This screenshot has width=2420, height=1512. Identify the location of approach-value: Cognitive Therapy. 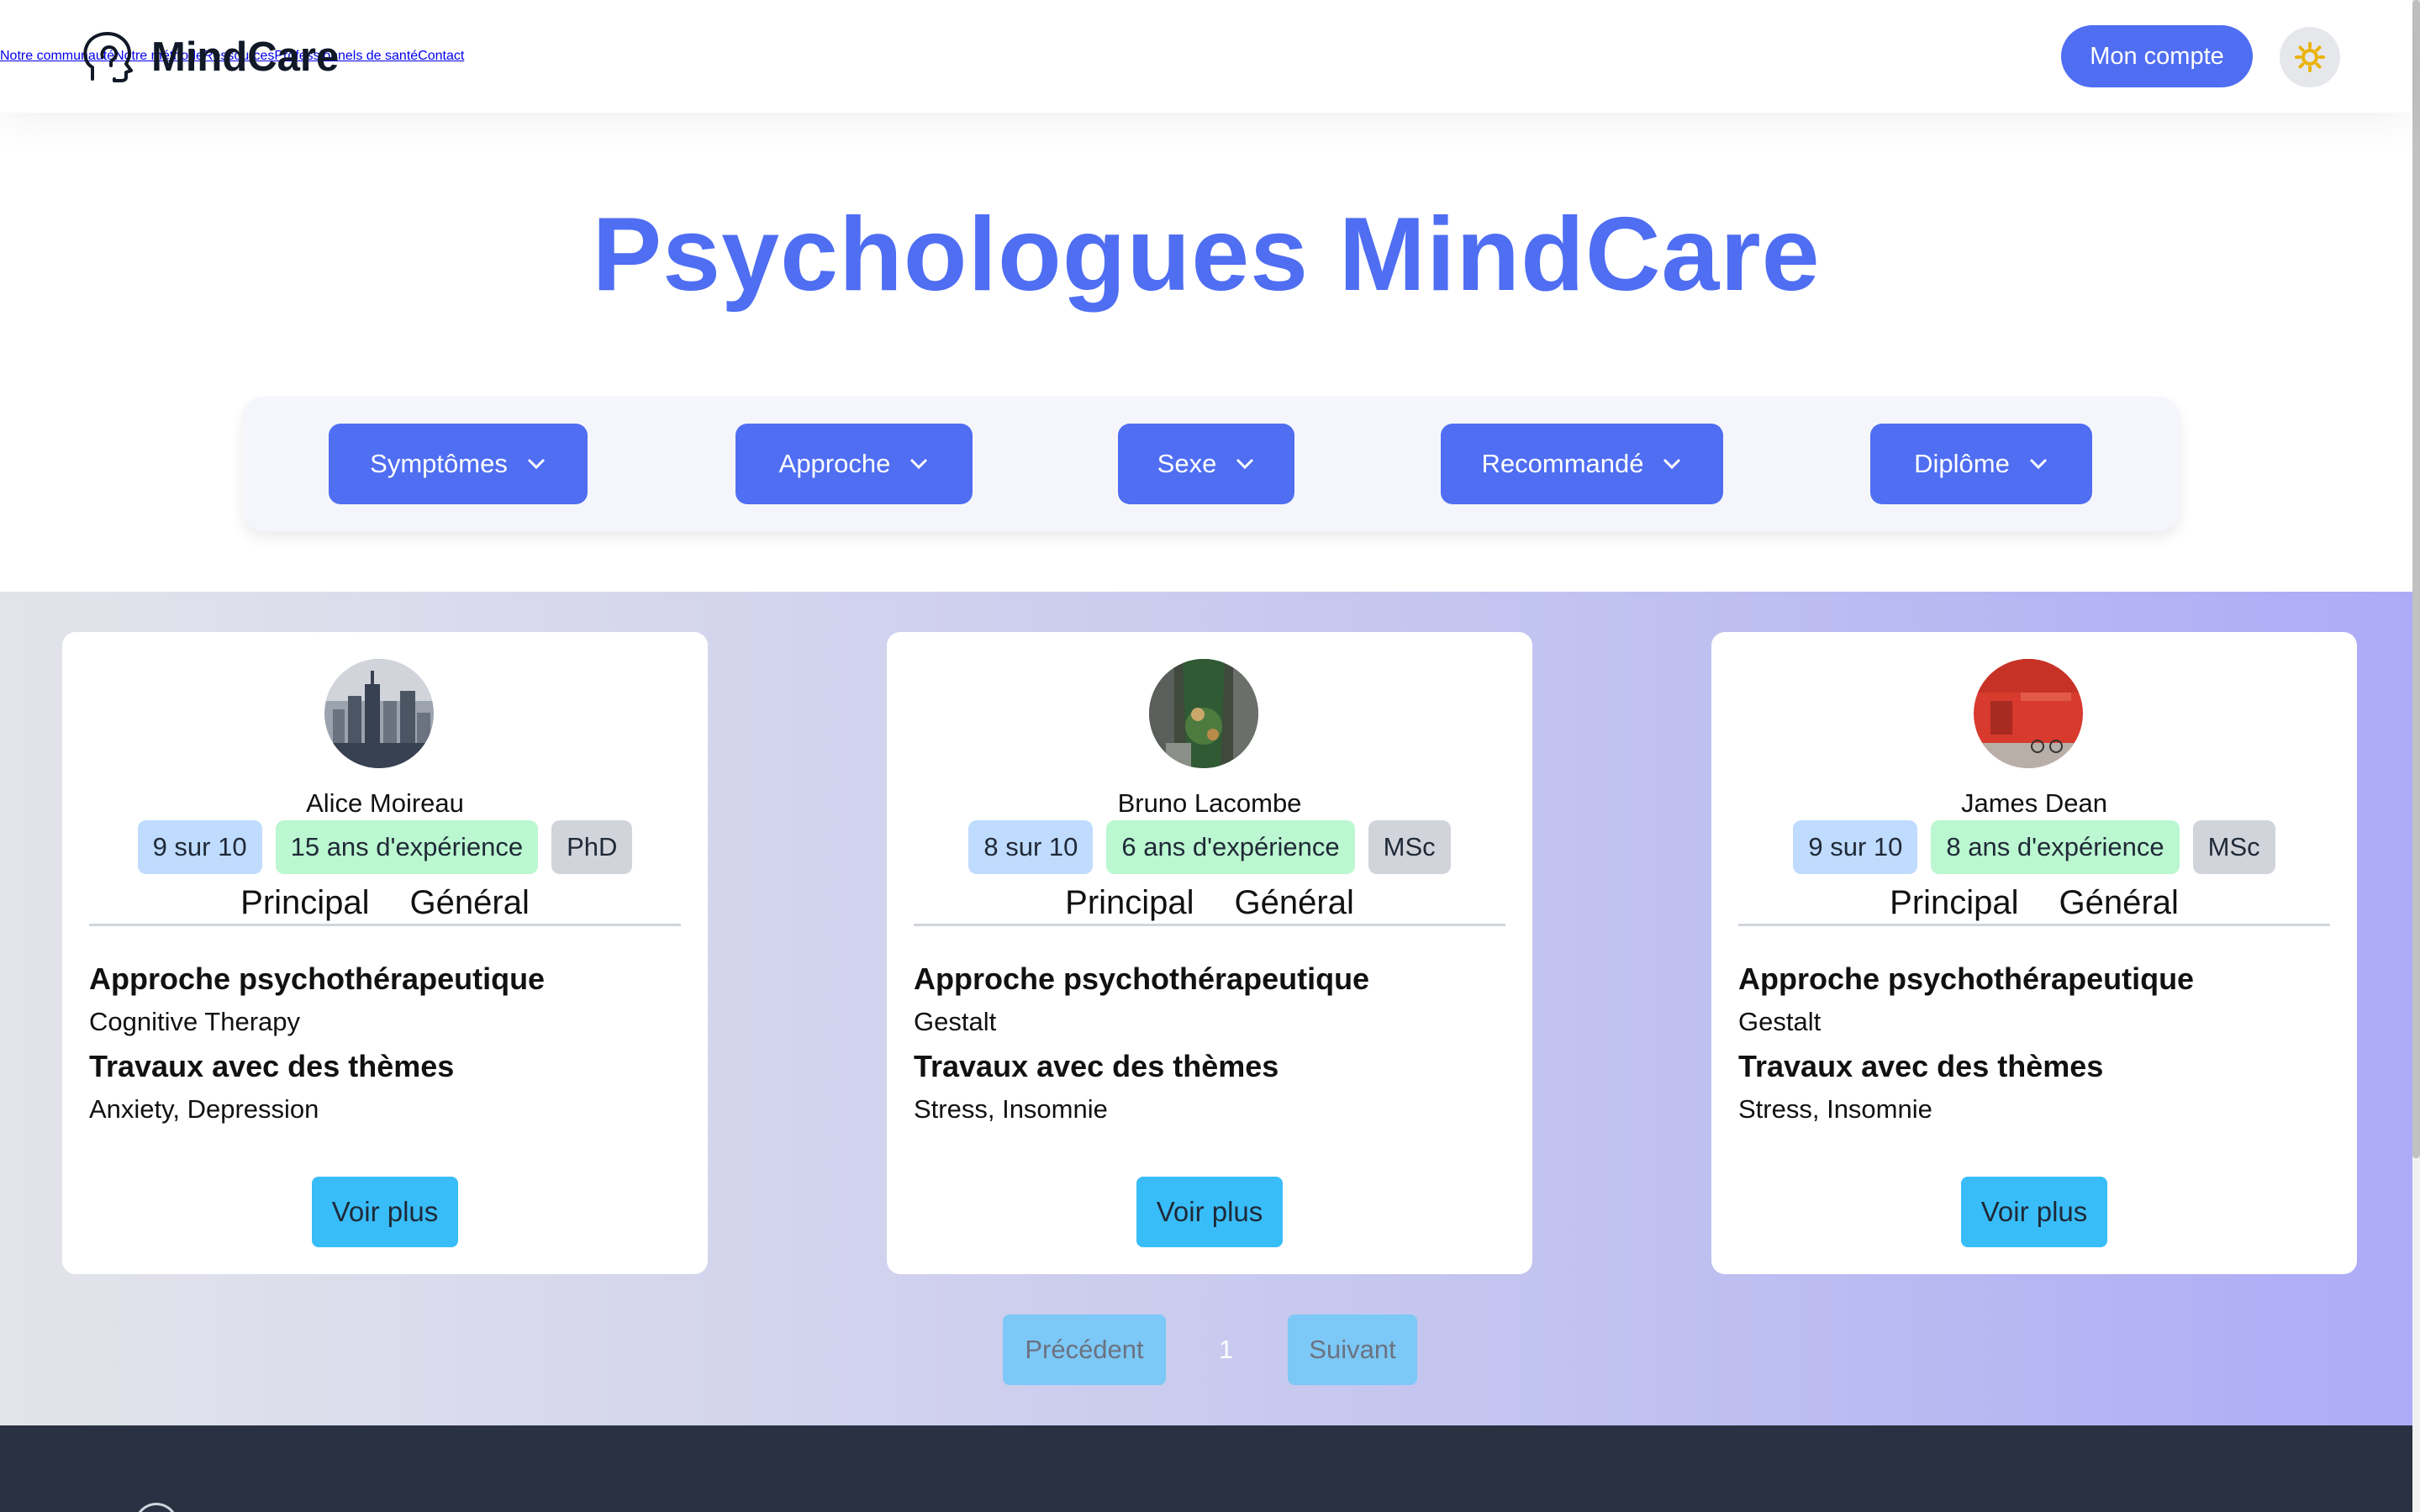
(195, 1022).